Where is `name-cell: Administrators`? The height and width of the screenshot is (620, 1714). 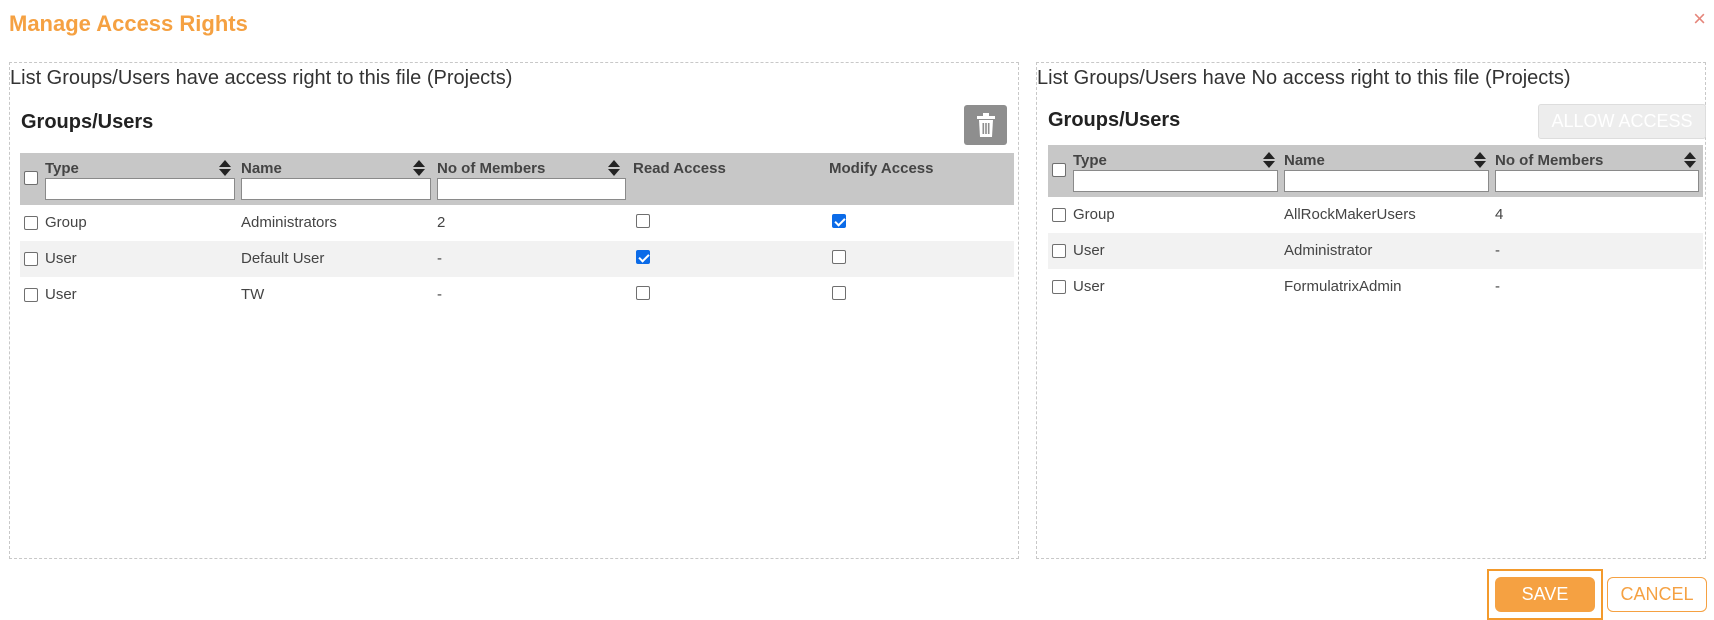
name-cell: Administrators is located at coordinates (289, 222).